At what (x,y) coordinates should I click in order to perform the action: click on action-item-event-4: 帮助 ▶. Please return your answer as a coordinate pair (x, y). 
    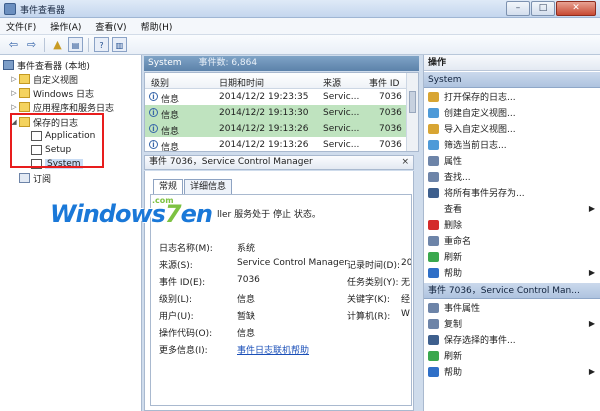
    Looking at the image, I should click on (512, 371).